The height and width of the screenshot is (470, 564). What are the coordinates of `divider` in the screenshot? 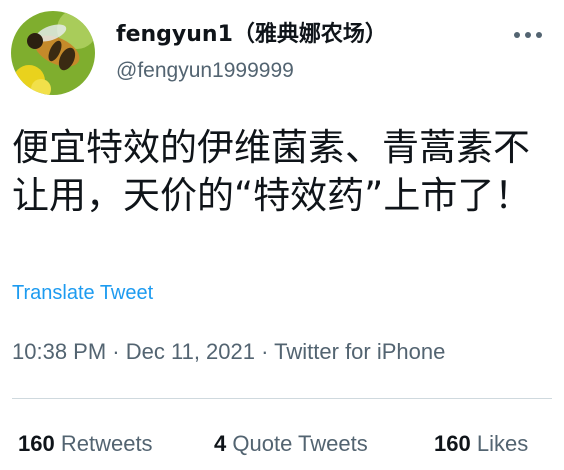 It's located at (282, 398).